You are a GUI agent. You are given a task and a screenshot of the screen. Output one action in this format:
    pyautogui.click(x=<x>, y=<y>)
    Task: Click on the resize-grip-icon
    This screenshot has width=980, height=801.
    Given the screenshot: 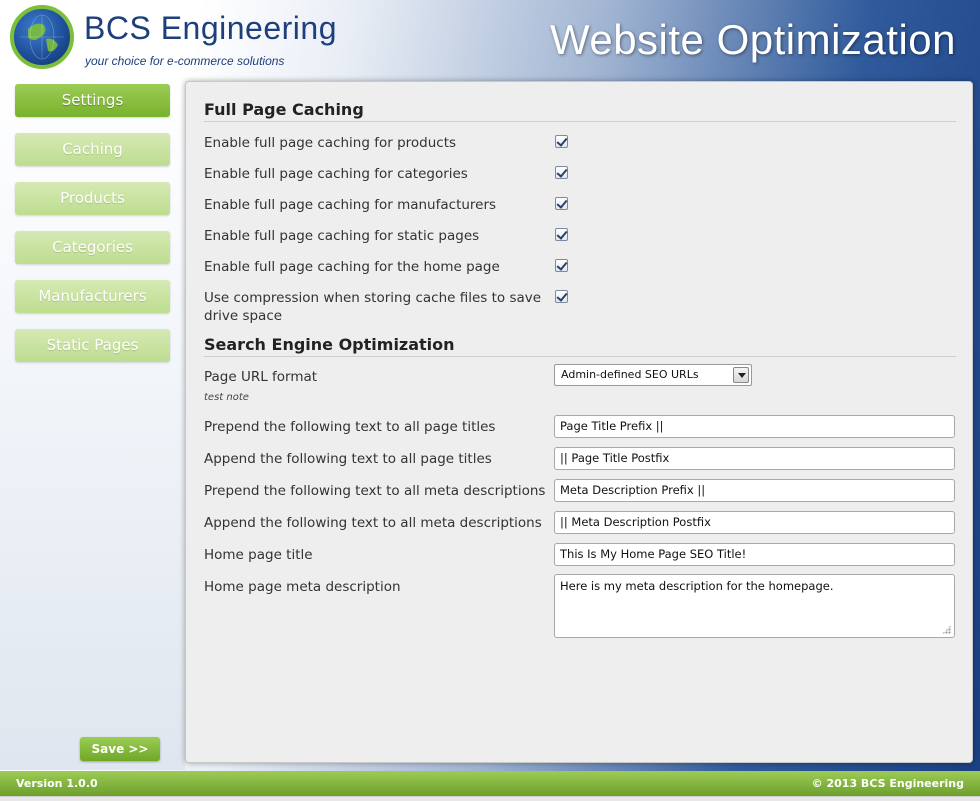 What is the action you would take?
    pyautogui.click(x=946, y=629)
    